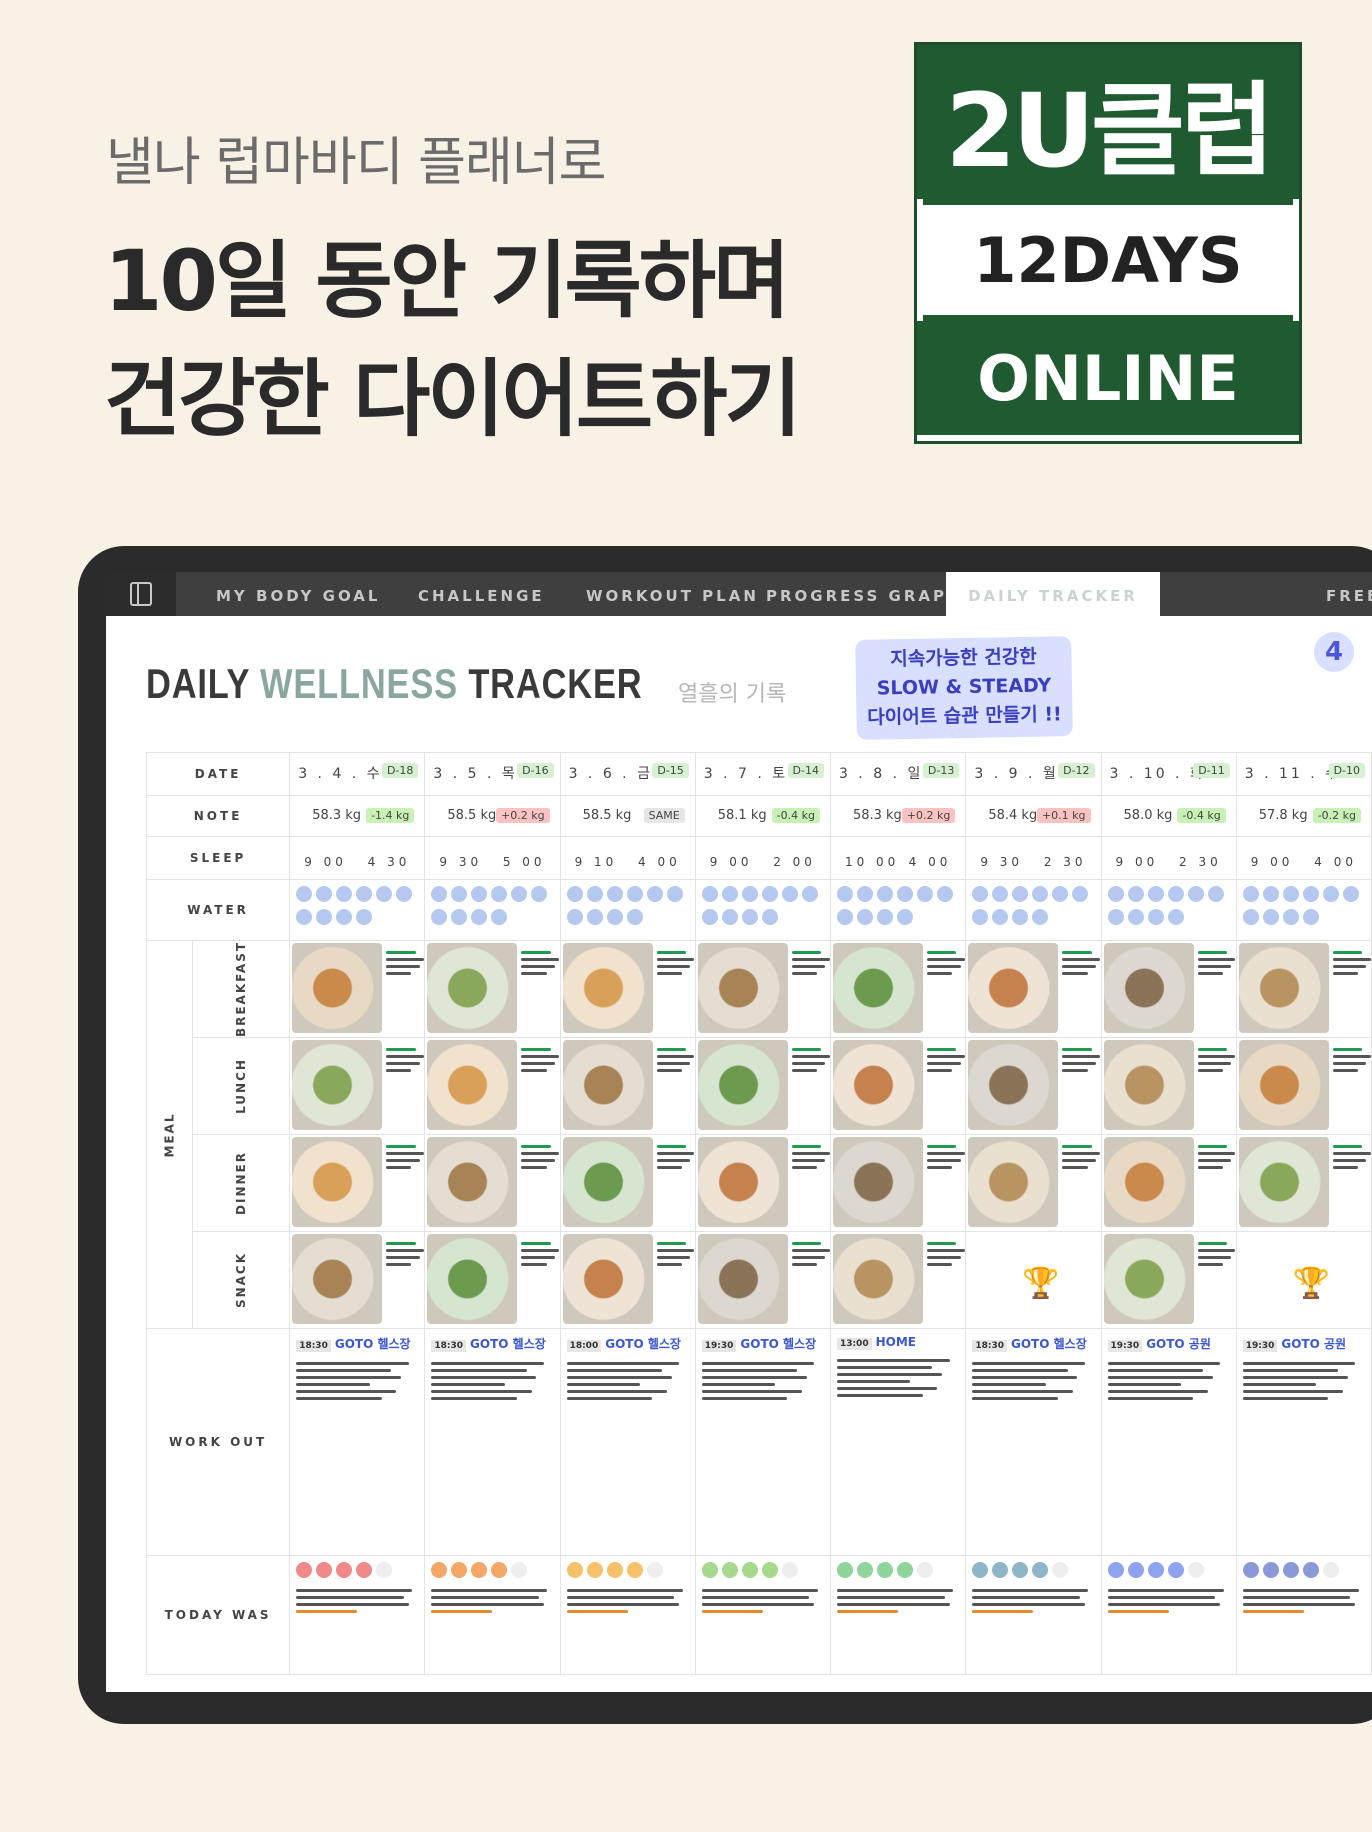 Image resolution: width=1372 pixels, height=1832 pixels. Describe the element at coordinates (357, 816) in the screenshot. I see `note-cell: 58.3 kg -1.4 kg` at that location.